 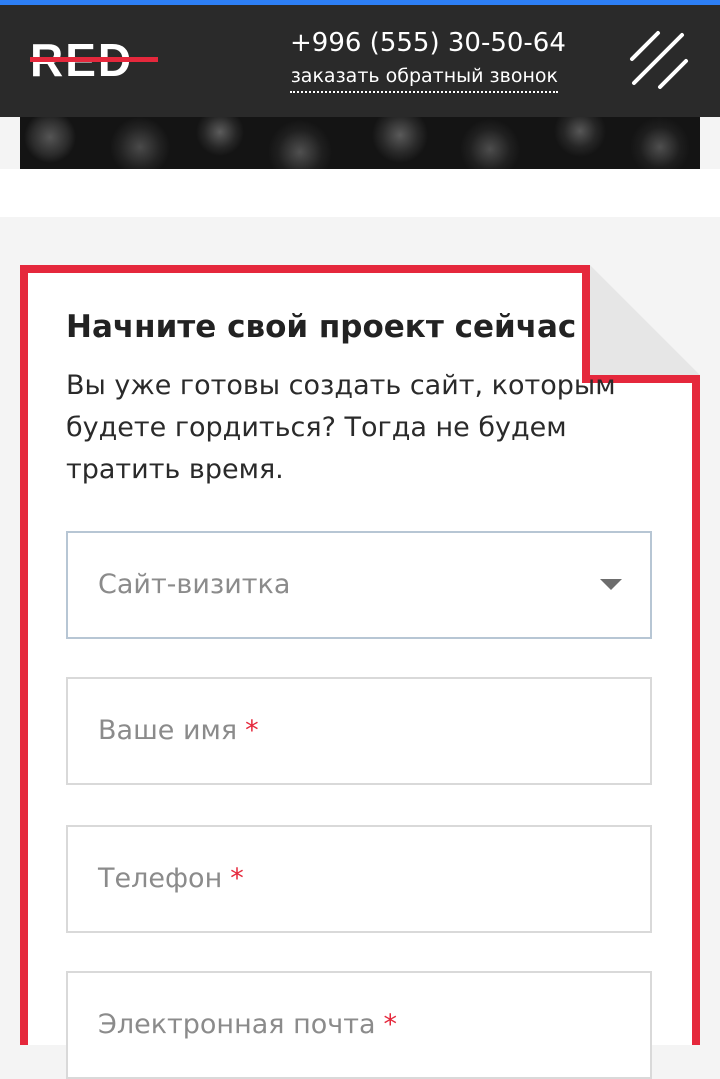 I want to click on site-type-select: Сайт-визитка, so click(x=359, y=585).